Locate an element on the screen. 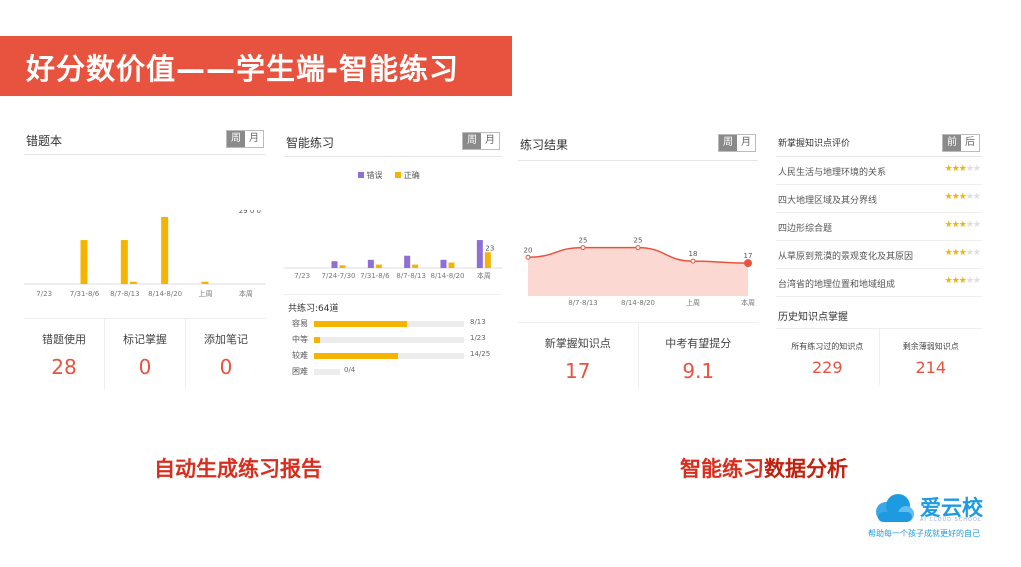  knowledge-label: 四边形综合题 is located at coordinates (805, 229).